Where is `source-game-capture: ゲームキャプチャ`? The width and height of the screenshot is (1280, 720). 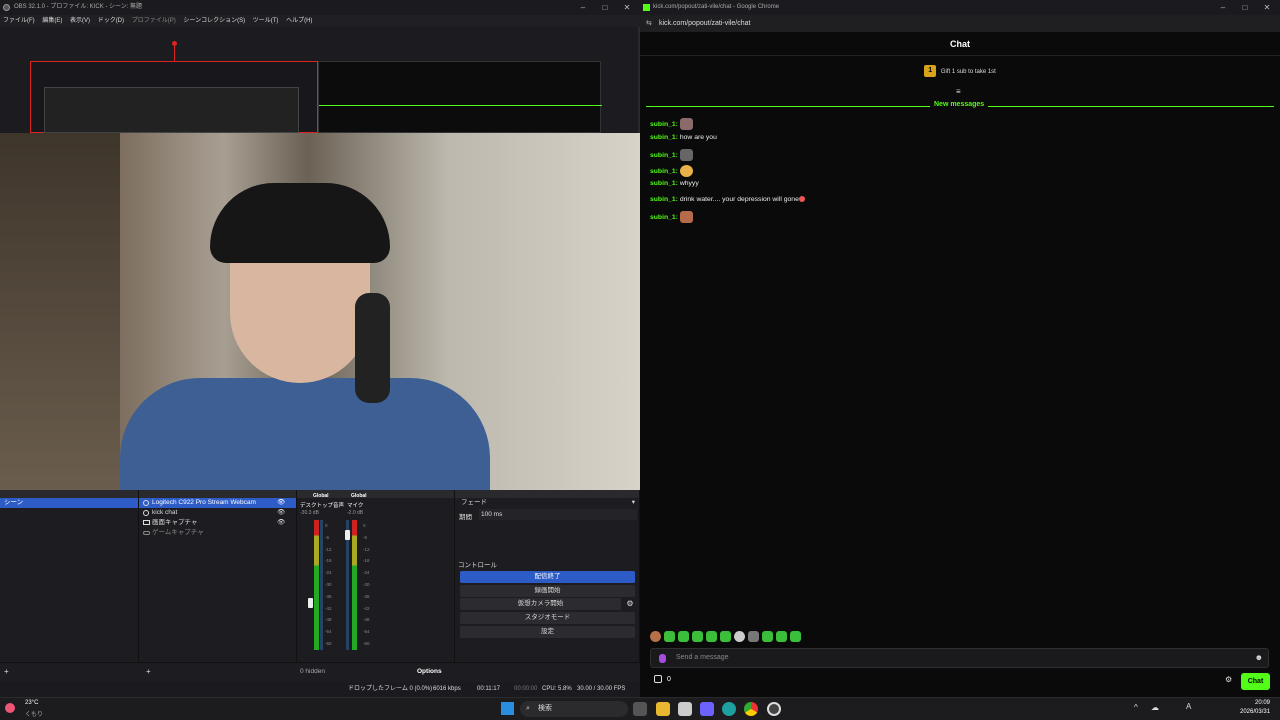
source-game-capture: ゲームキャプチャ is located at coordinates (217, 533).